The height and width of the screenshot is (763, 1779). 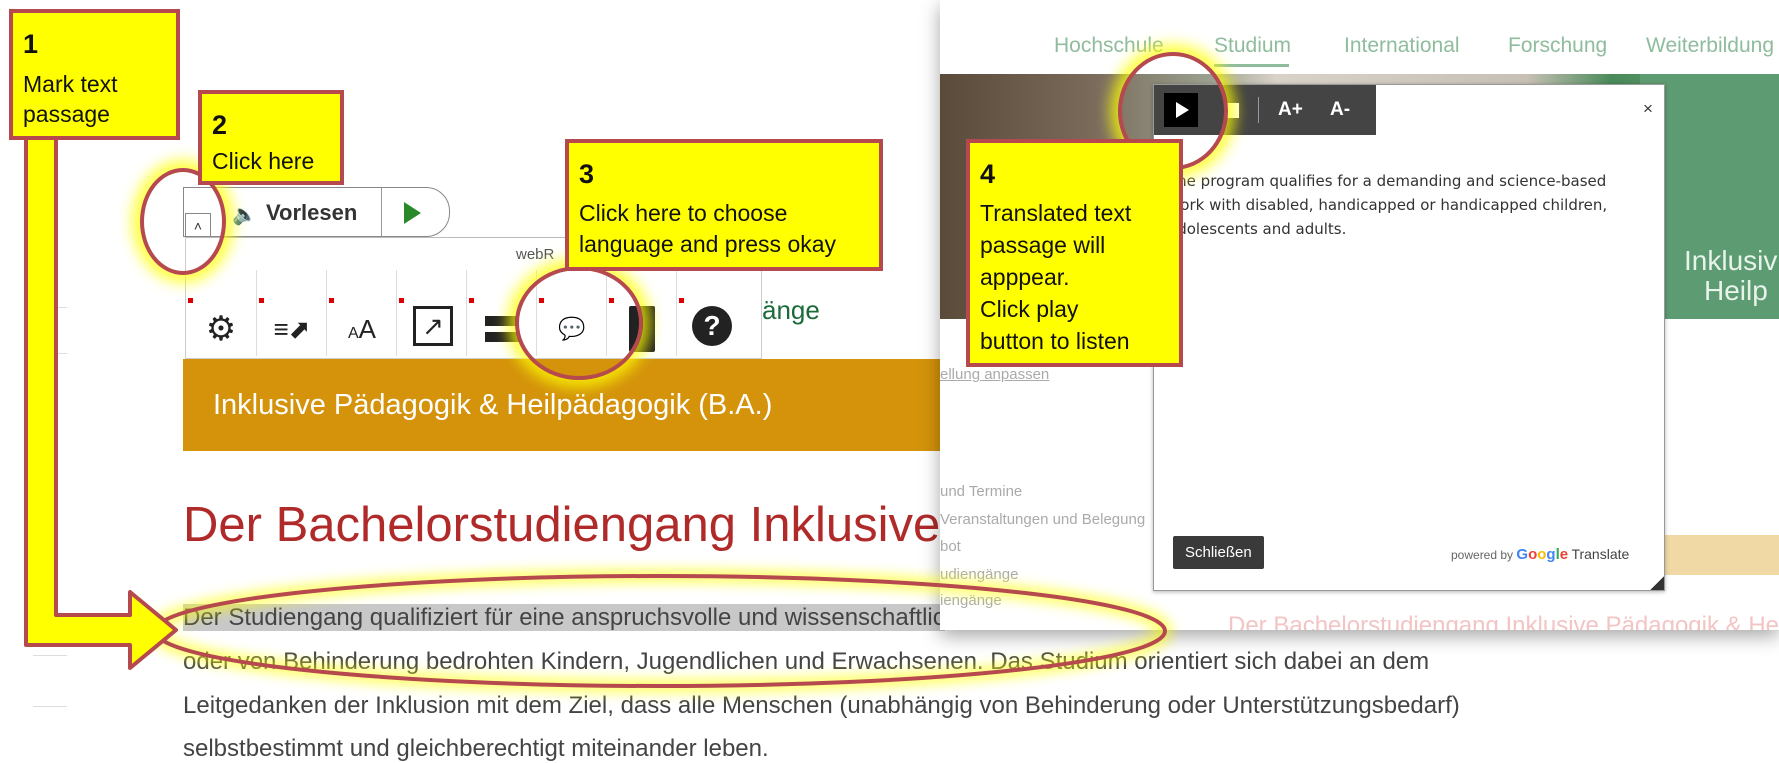 I want to click on highlight-ring, so click(x=579, y=323).